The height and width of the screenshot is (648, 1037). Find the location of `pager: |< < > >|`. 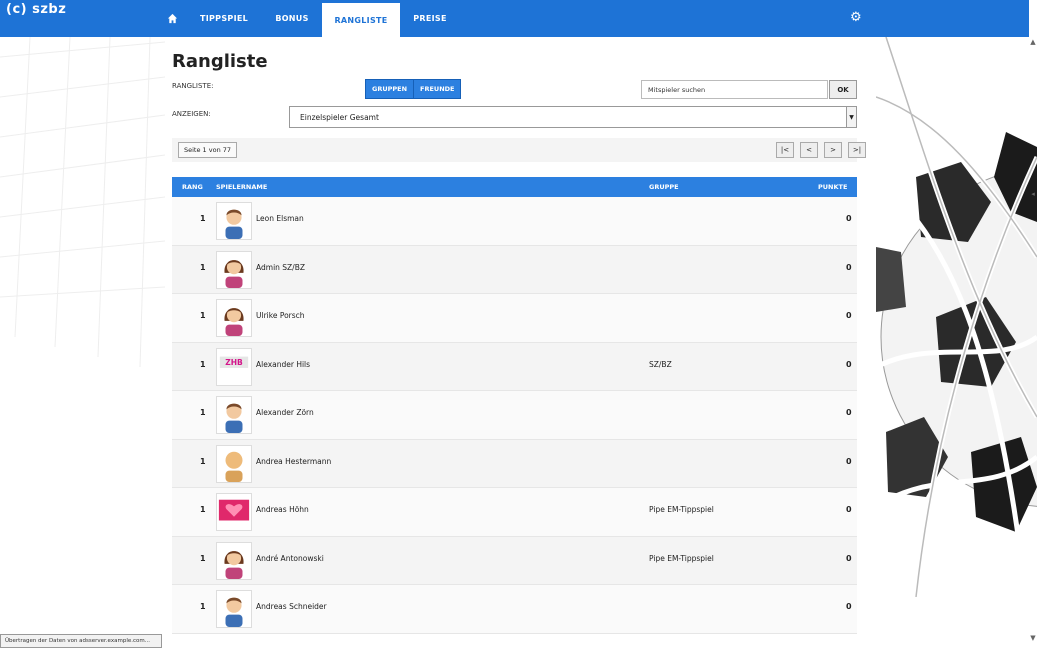

pager: |< < > >| is located at coordinates (818, 150).